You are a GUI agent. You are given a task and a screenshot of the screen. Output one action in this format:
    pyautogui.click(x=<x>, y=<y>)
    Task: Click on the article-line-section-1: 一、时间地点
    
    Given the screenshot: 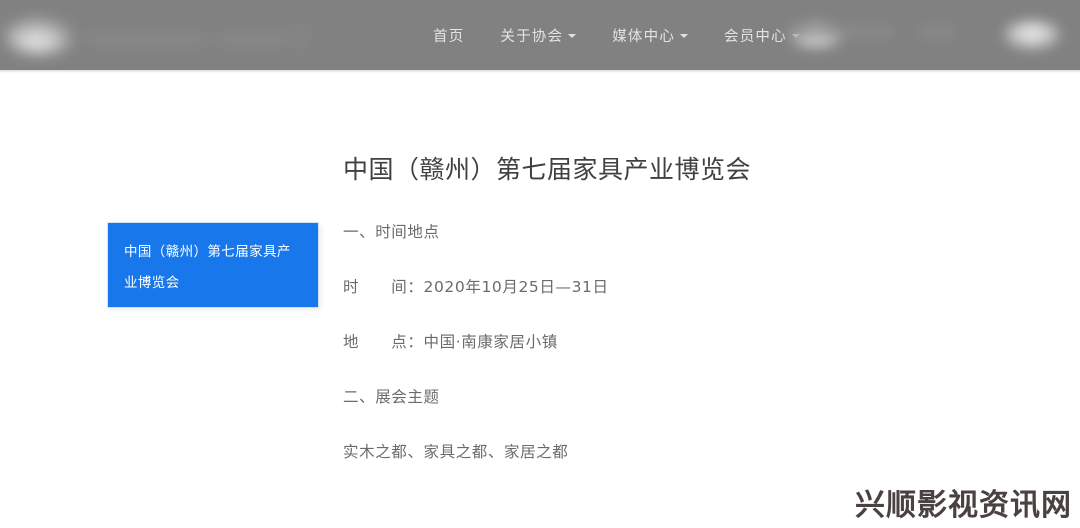 What is the action you would take?
    pyautogui.click(x=391, y=232)
    